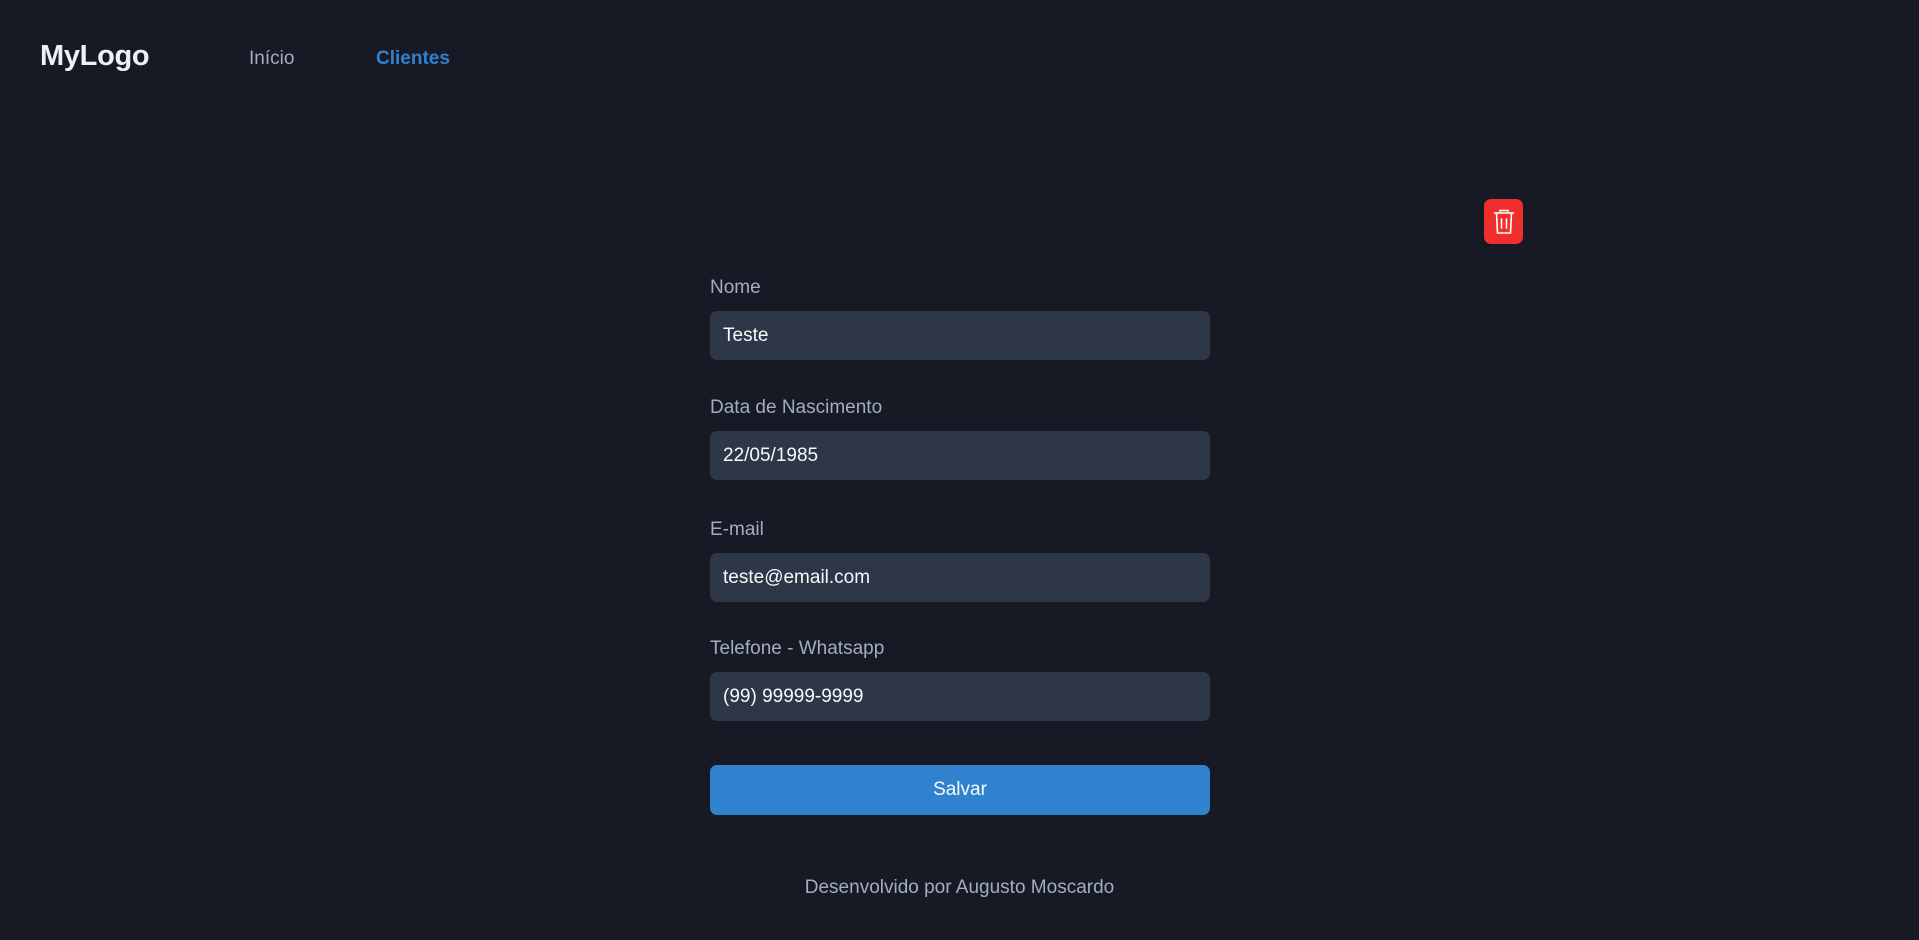 This screenshot has width=1919, height=940. I want to click on field-nome: Nome, so click(960, 317).